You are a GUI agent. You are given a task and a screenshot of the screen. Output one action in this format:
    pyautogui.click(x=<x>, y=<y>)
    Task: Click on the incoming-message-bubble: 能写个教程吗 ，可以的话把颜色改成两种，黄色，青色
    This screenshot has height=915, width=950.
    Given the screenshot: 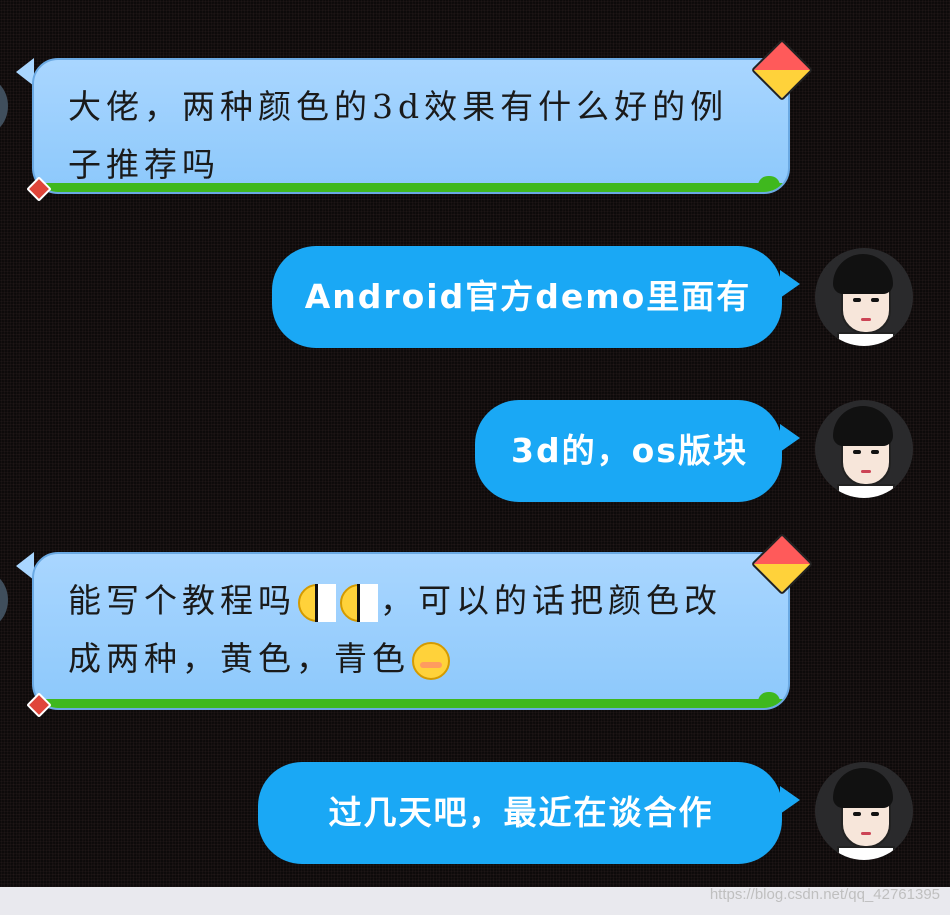 What is the action you would take?
    pyautogui.click(x=411, y=631)
    